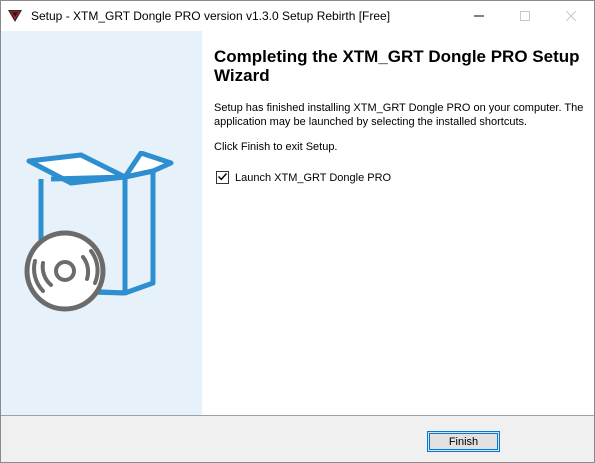 Image resolution: width=595 pixels, height=463 pixels. I want to click on maximize-button, so click(525, 16).